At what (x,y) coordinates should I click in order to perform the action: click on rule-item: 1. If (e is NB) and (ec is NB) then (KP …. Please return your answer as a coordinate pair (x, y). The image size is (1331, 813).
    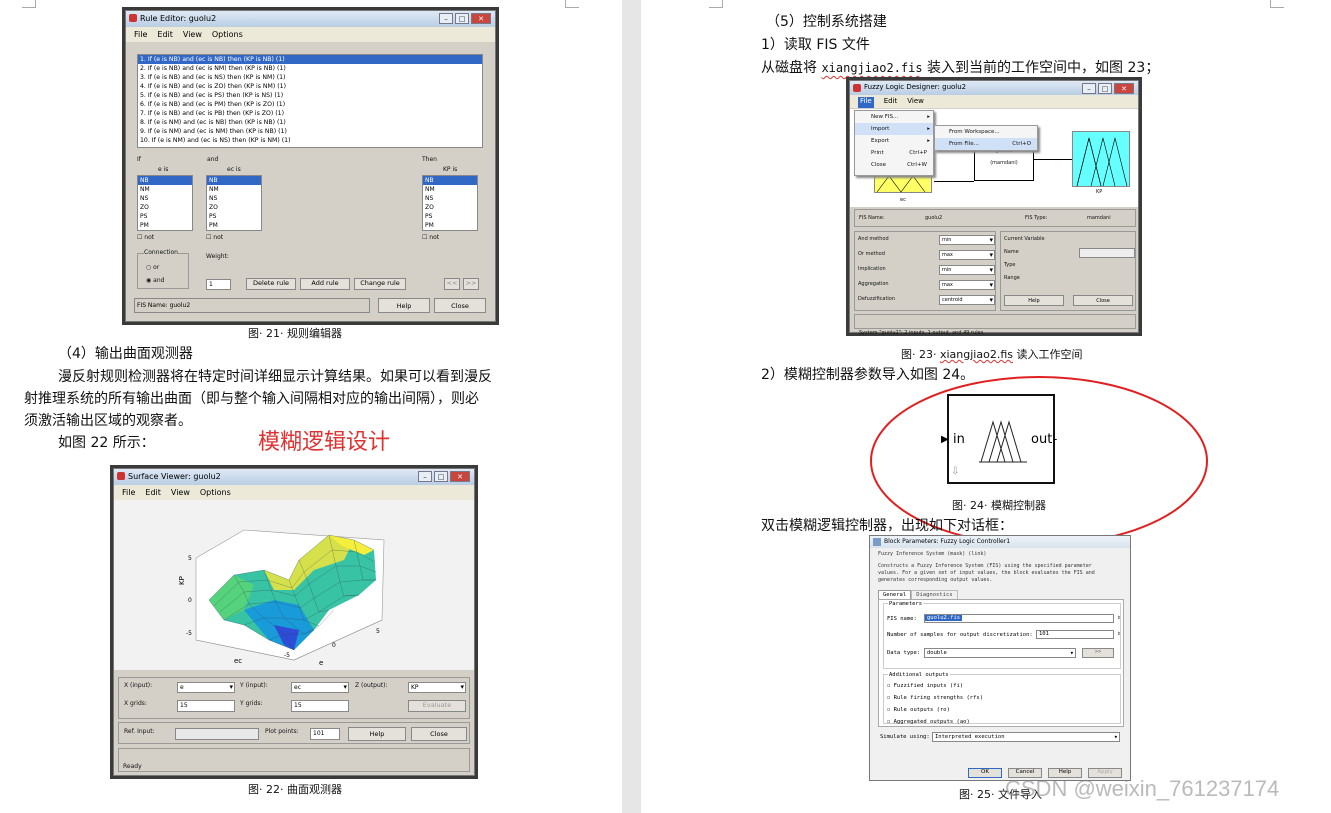
    Looking at the image, I should click on (310, 59).